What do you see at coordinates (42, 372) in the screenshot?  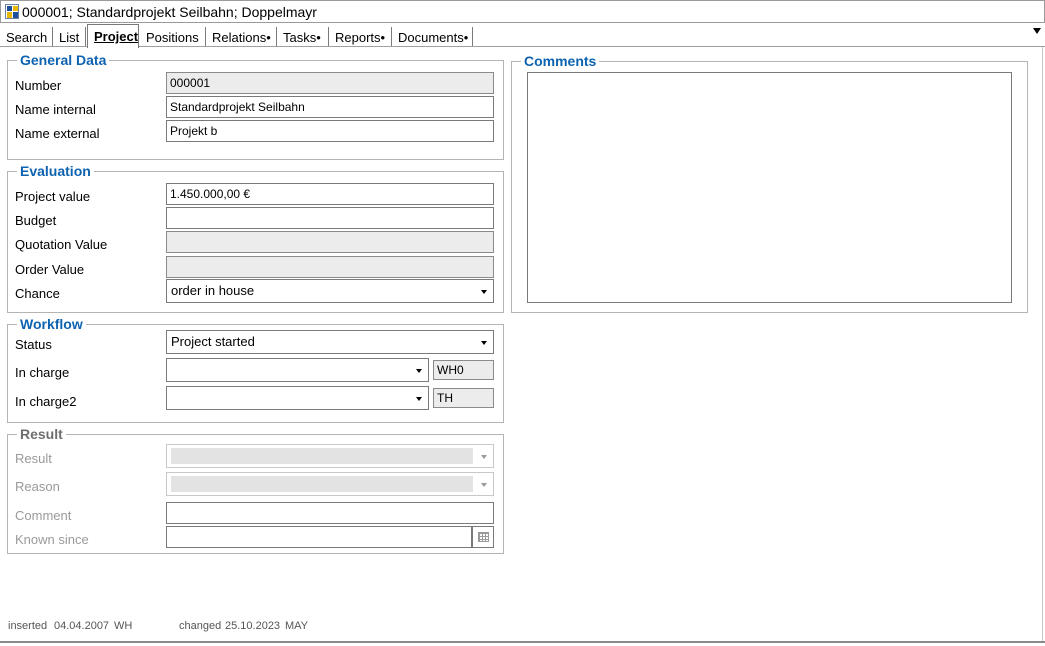 I see `in-charge-label: In charge` at bounding box center [42, 372].